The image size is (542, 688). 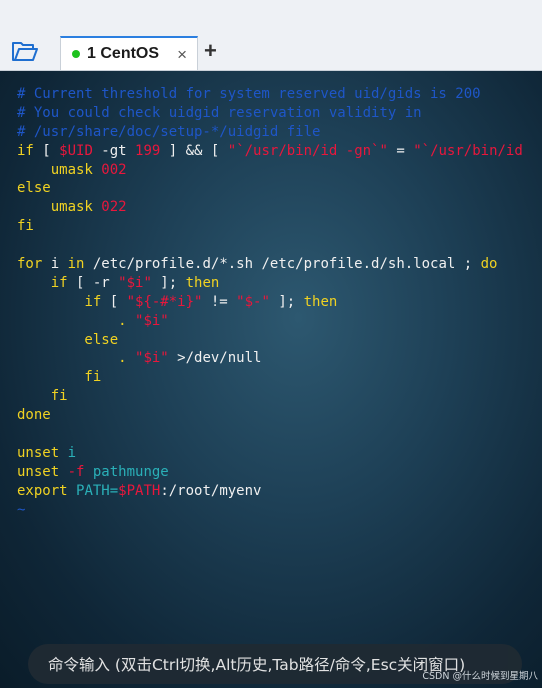 What do you see at coordinates (400, 150) in the screenshot?
I see `terminal-token: =` at bounding box center [400, 150].